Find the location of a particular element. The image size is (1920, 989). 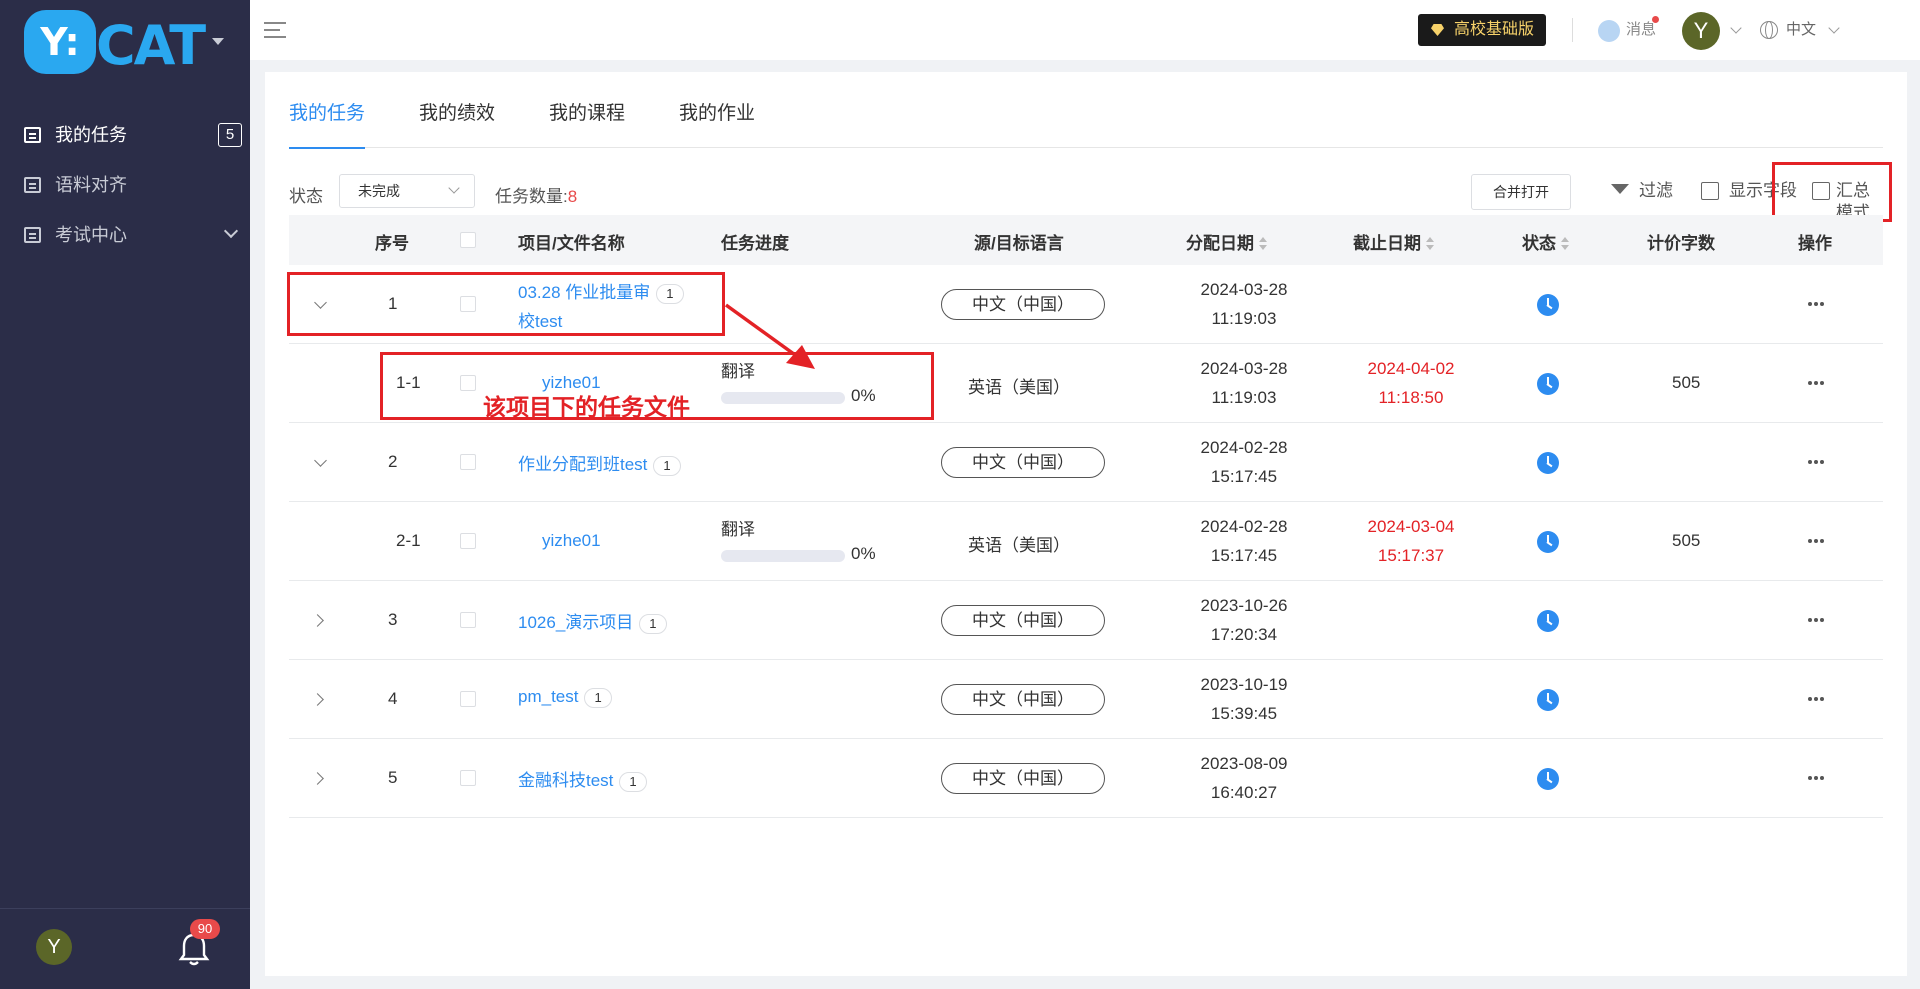

status-filter-label: 状态 is located at coordinates (306, 196).